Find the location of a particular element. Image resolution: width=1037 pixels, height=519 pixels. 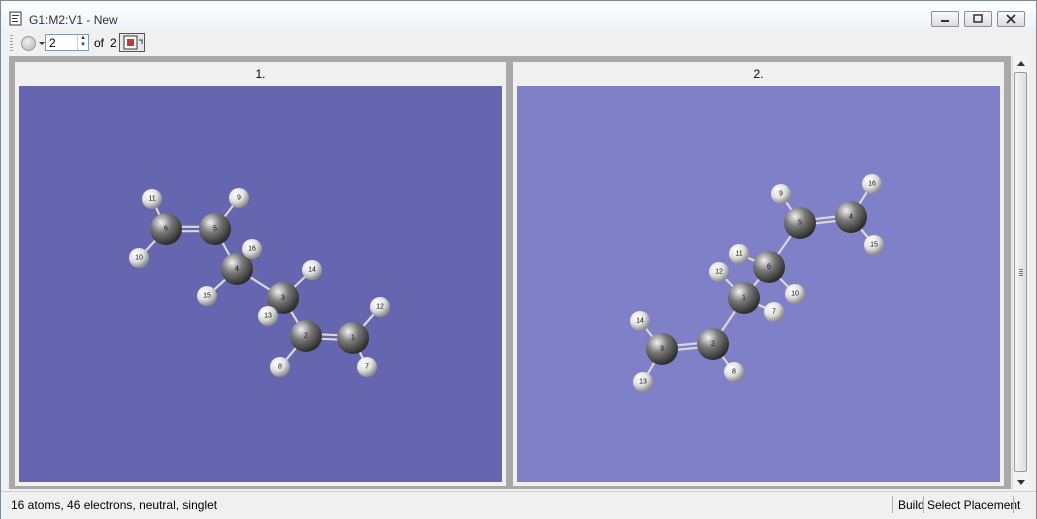

close-button is located at coordinates (1011, 19).